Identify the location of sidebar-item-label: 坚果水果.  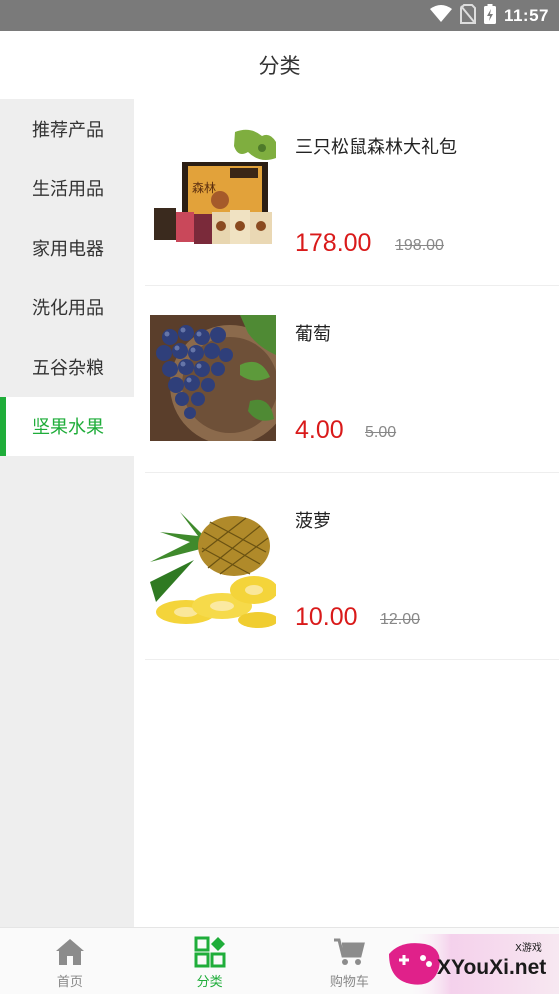
(68, 428).